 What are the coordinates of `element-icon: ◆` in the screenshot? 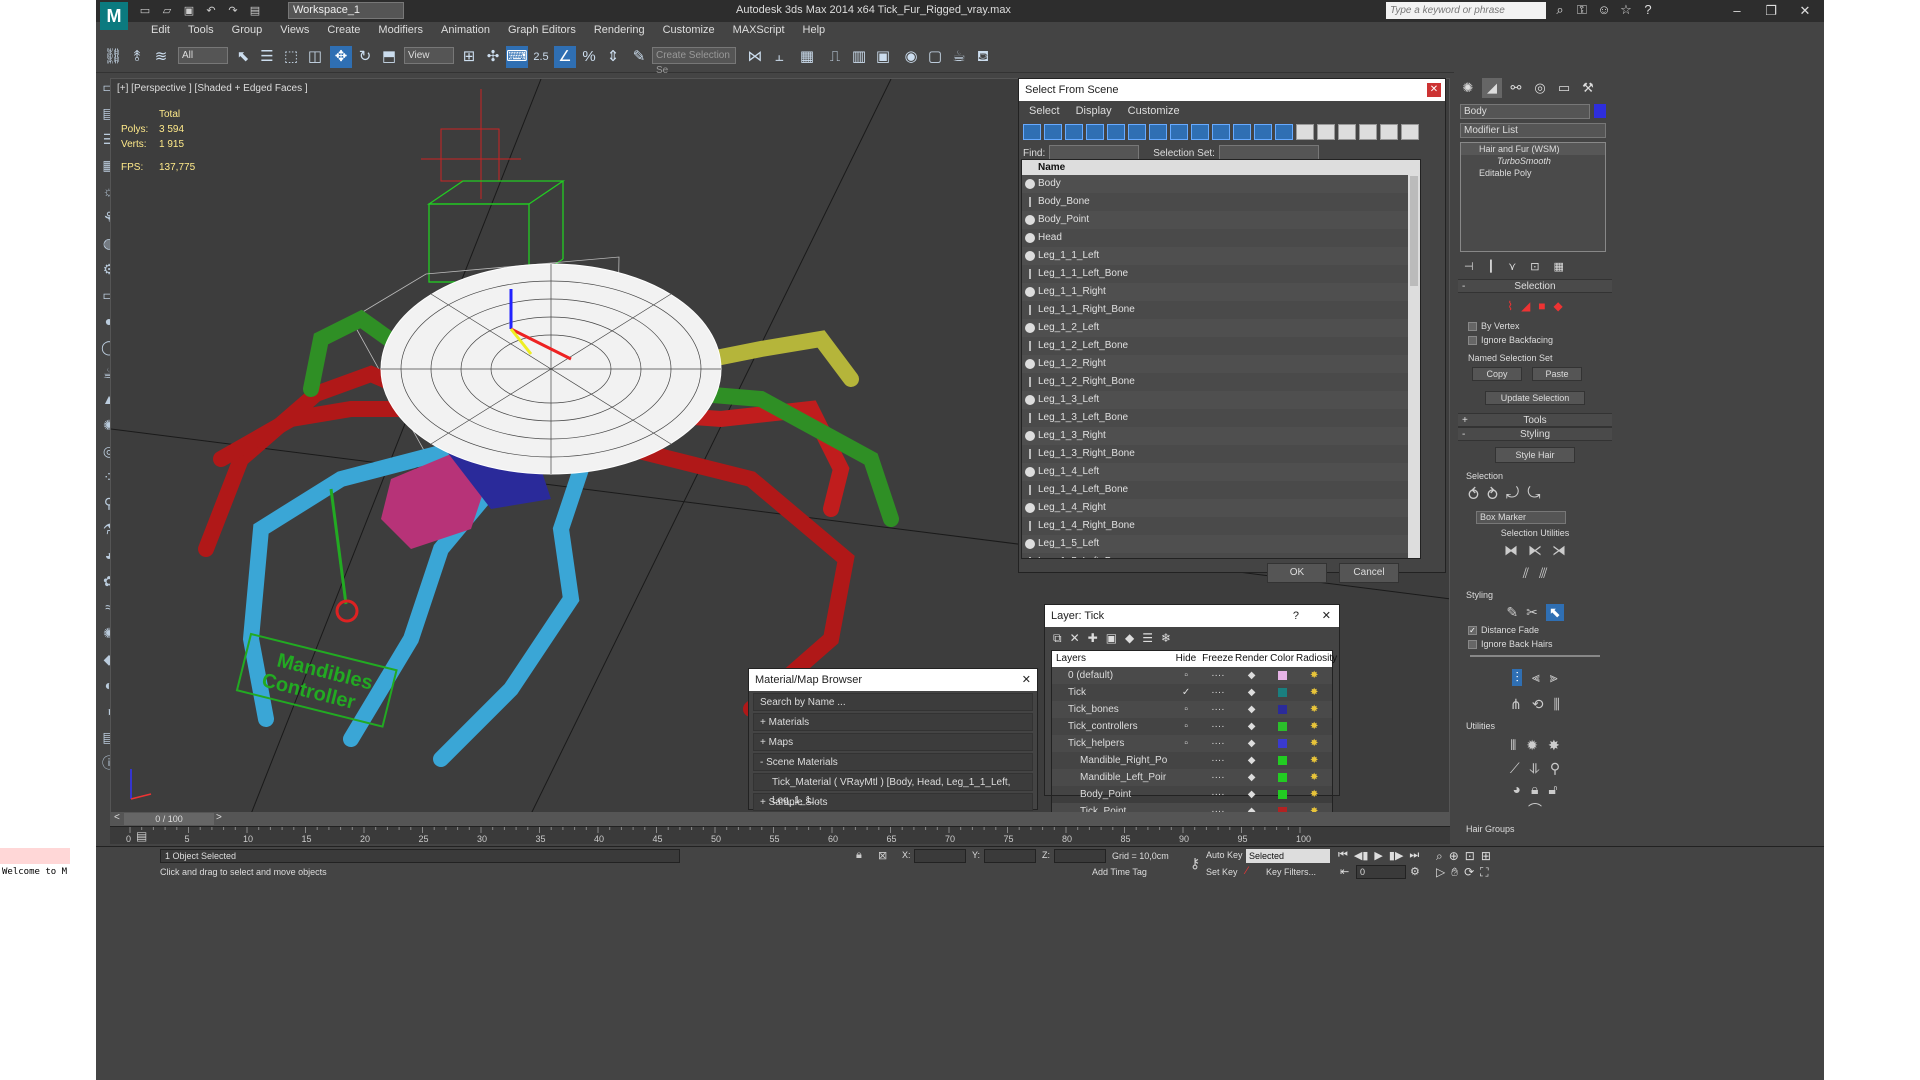 It's located at (1558, 306).